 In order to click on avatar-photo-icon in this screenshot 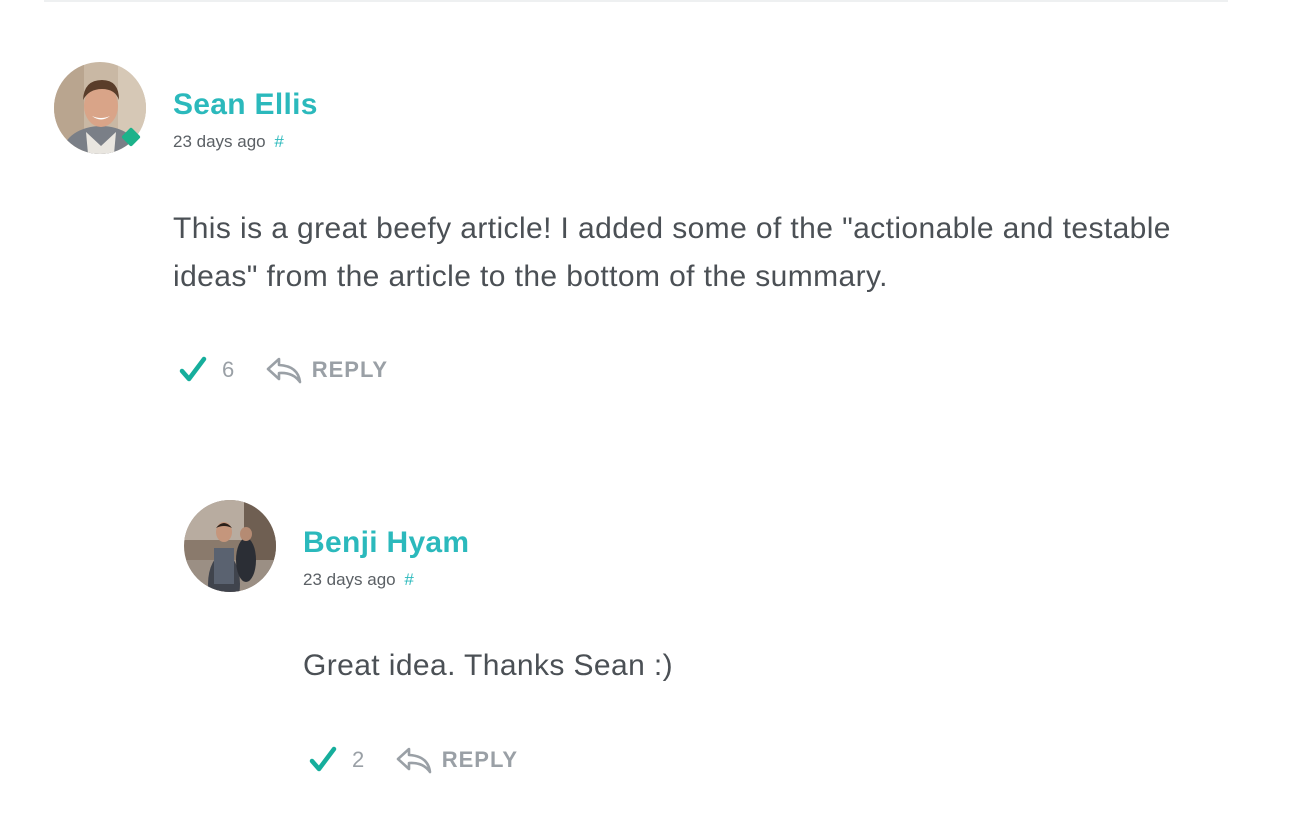, I will do `click(230, 546)`.